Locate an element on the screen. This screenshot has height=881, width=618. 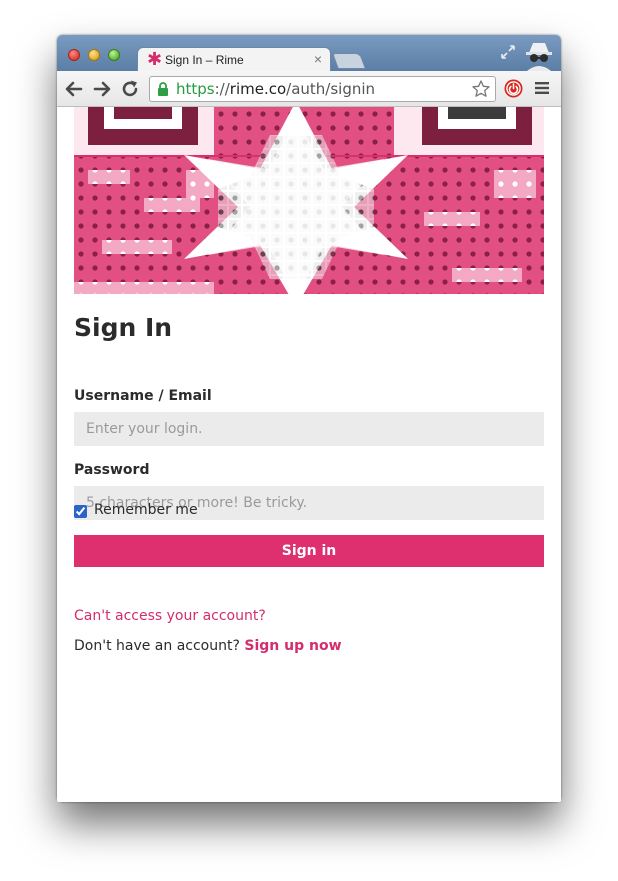
new-tab-button is located at coordinates (349, 61).